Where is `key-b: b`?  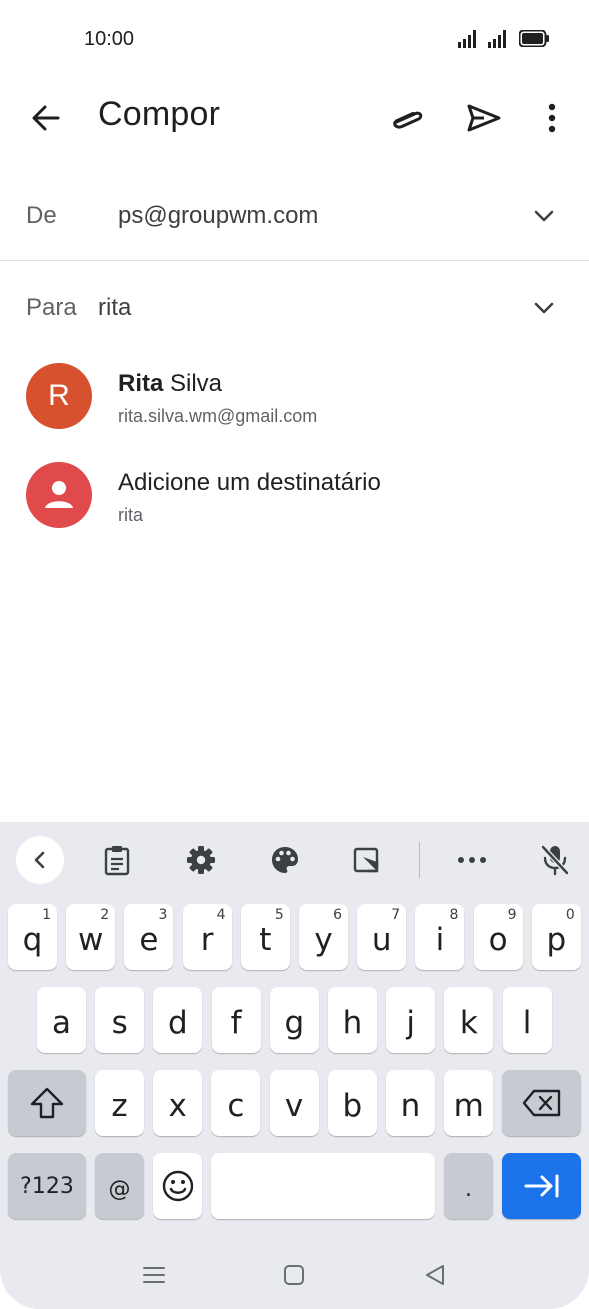 key-b: b is located at coordinates (352, 1103).